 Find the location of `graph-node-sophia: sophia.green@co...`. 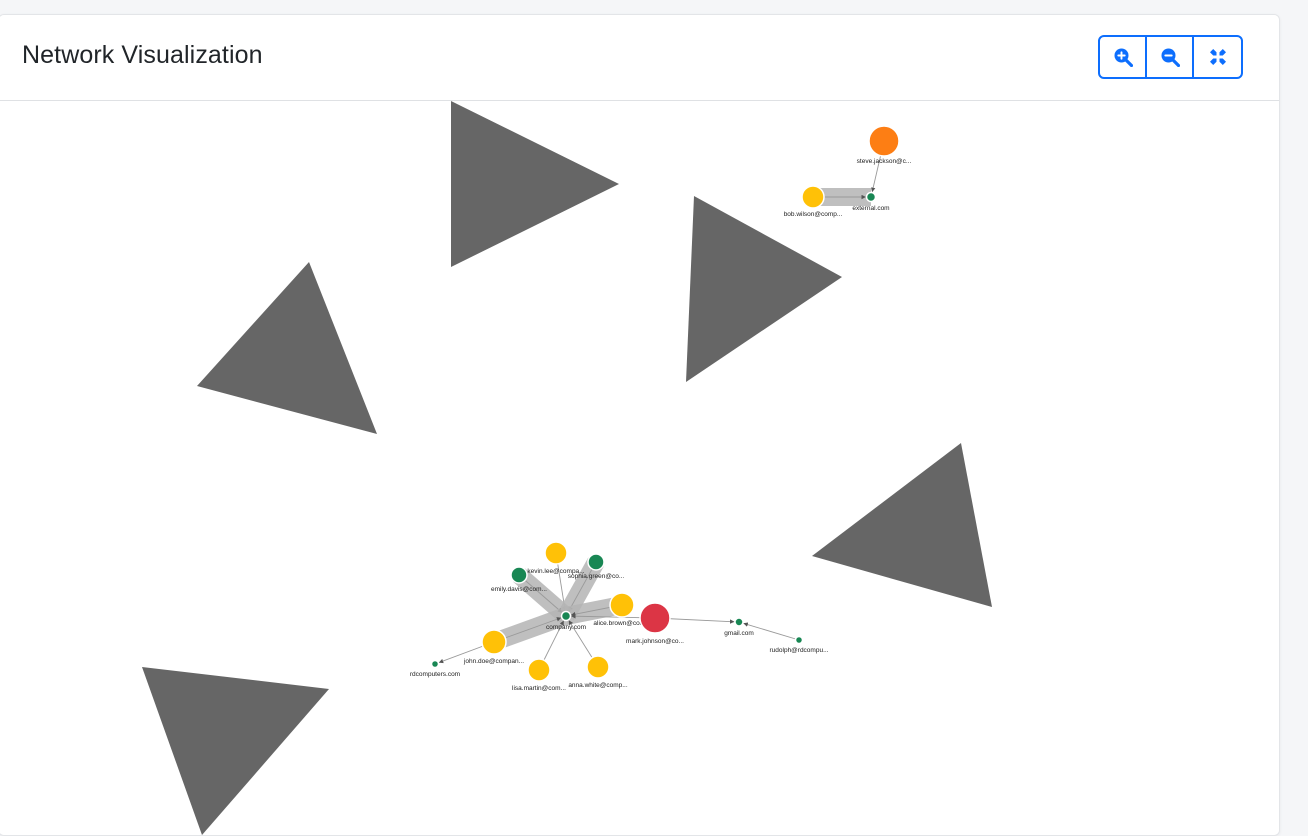

graph-node-sophia: sophia.green@co... is located at coordinates (596, 566).